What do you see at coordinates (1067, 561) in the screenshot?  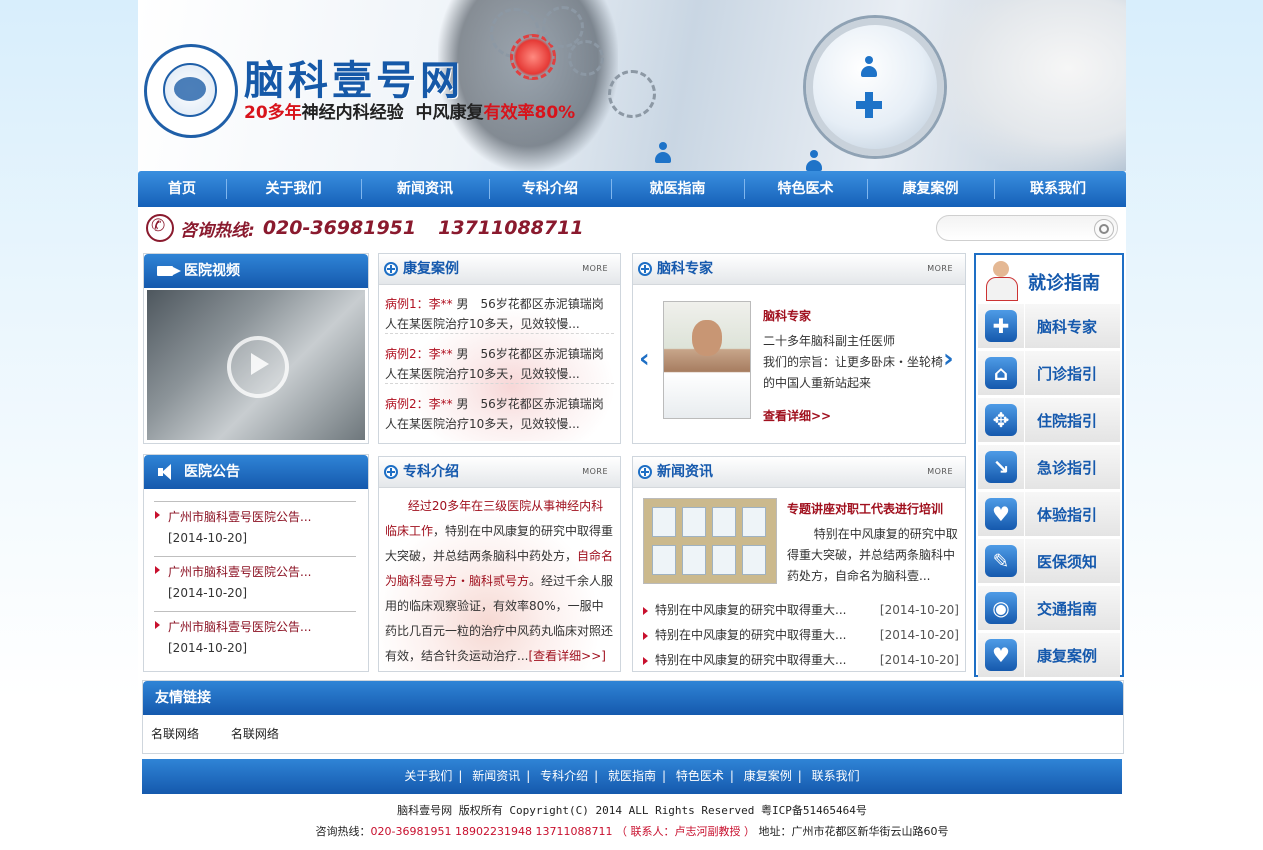 I see `guide-item-label: 医保须知` at bounding box center [1067, 561].